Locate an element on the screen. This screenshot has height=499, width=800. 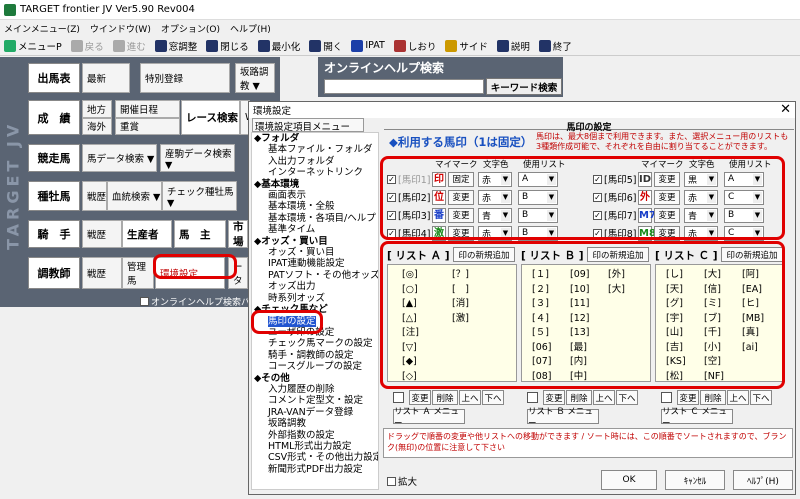
tree-item-11: IPAT連動機能設定 is located at coordinates (315, 263).